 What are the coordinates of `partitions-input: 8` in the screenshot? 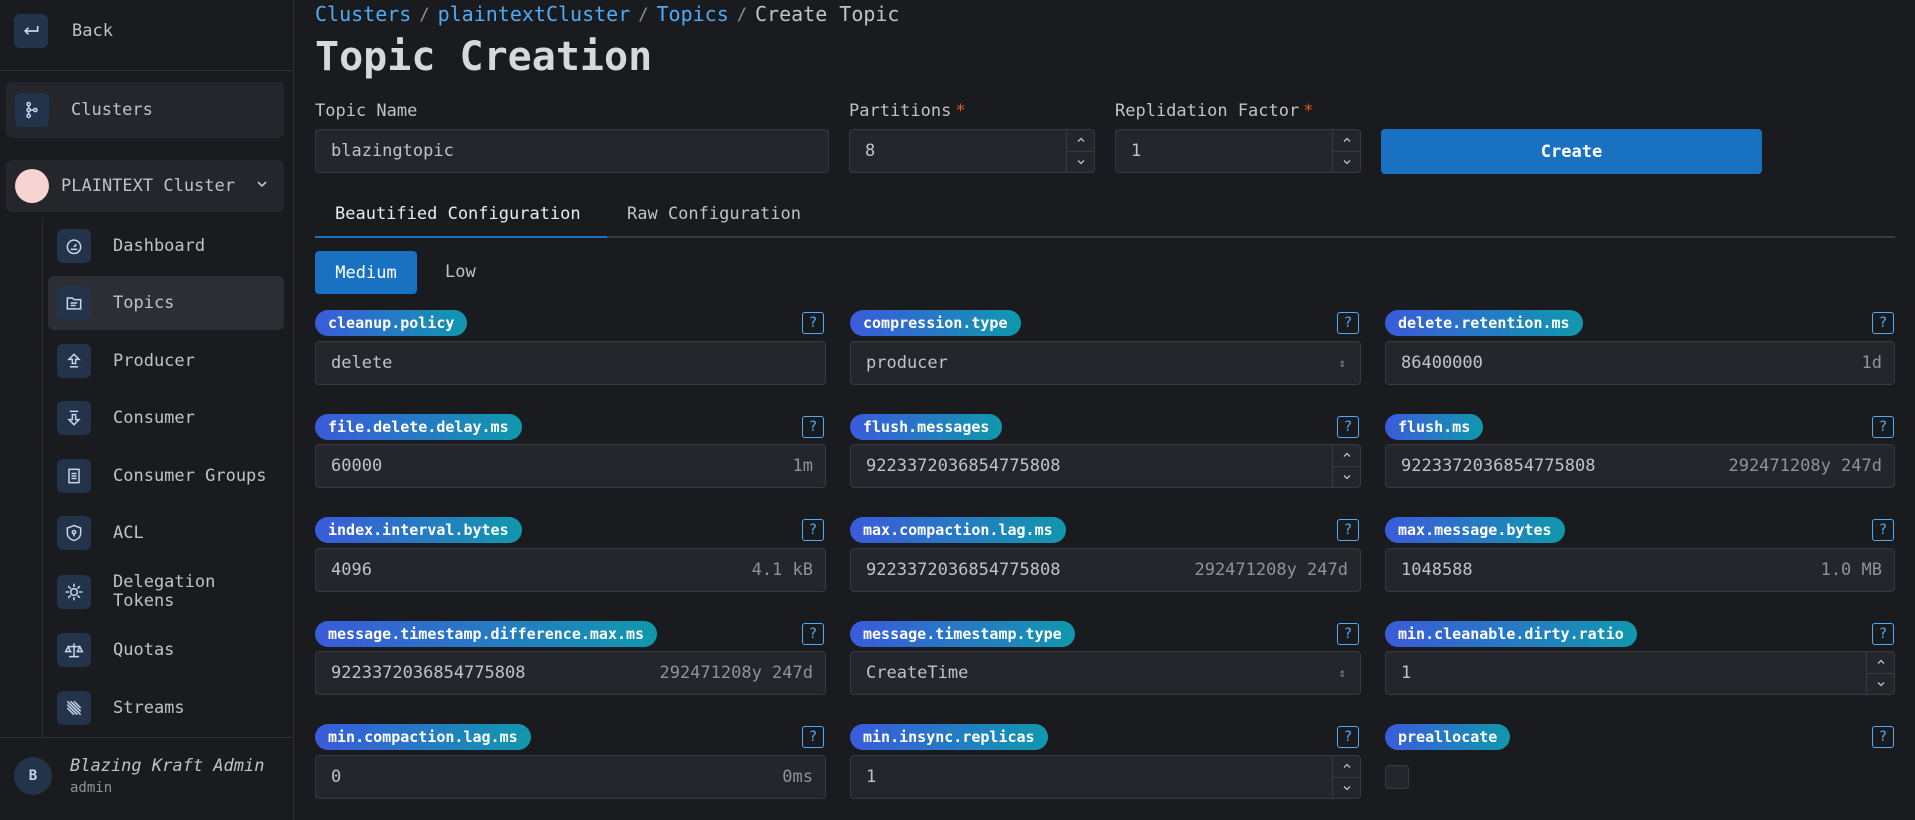 It's located at (972, 151).